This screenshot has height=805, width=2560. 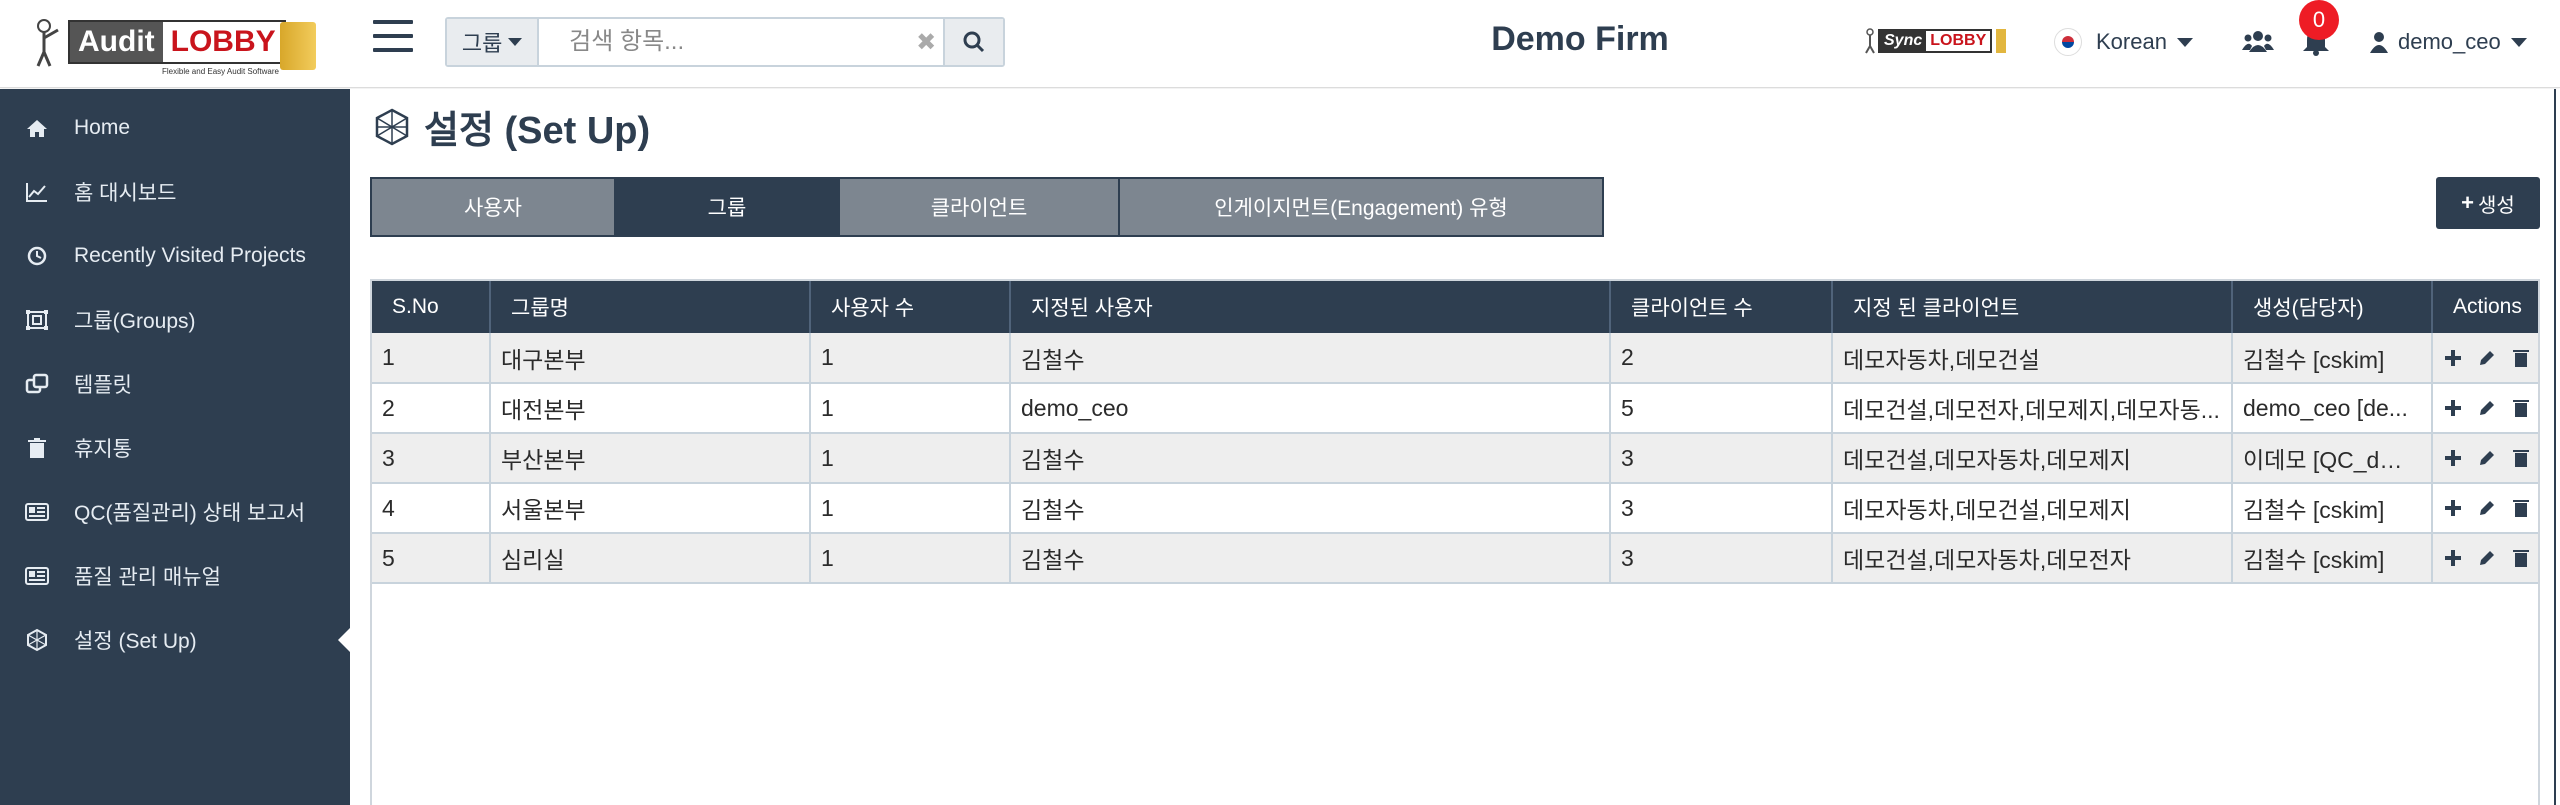 I want to click on create-button: + 생성, so click(x=2488, y=203).